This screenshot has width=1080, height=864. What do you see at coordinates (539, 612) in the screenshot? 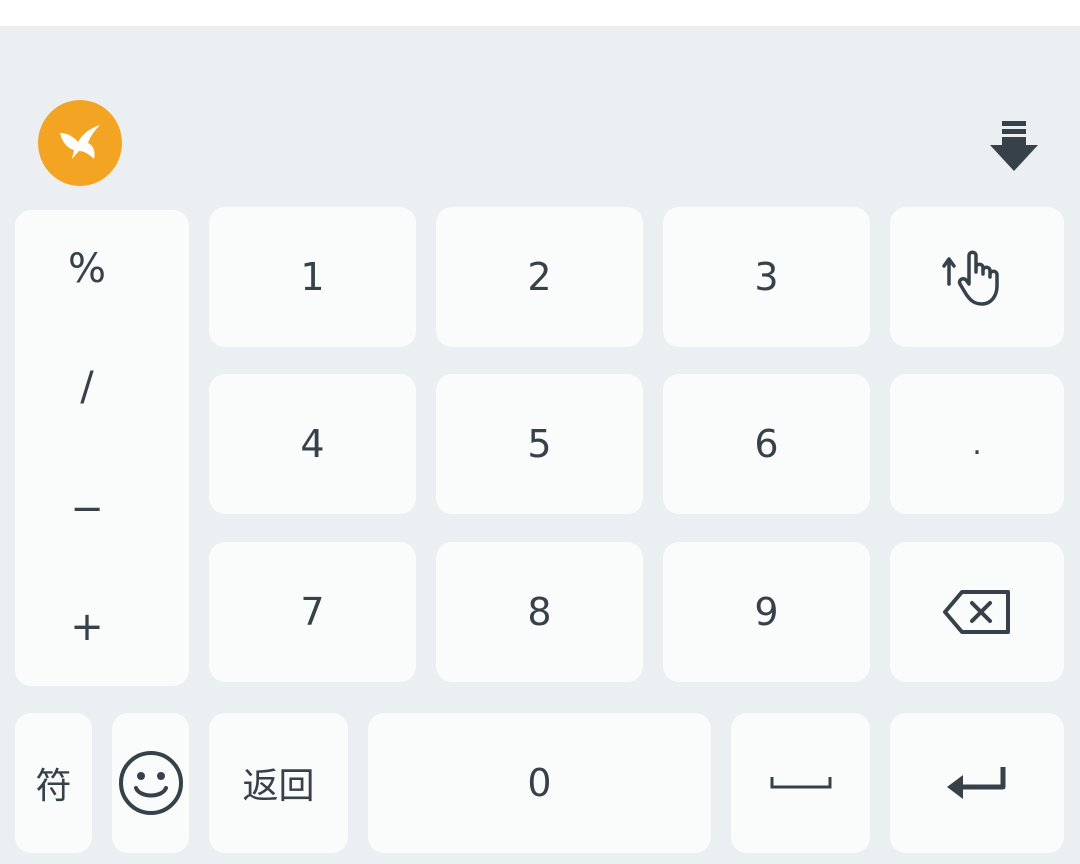
I see `digit-key-8: 8` at bounding box center [539, 612].